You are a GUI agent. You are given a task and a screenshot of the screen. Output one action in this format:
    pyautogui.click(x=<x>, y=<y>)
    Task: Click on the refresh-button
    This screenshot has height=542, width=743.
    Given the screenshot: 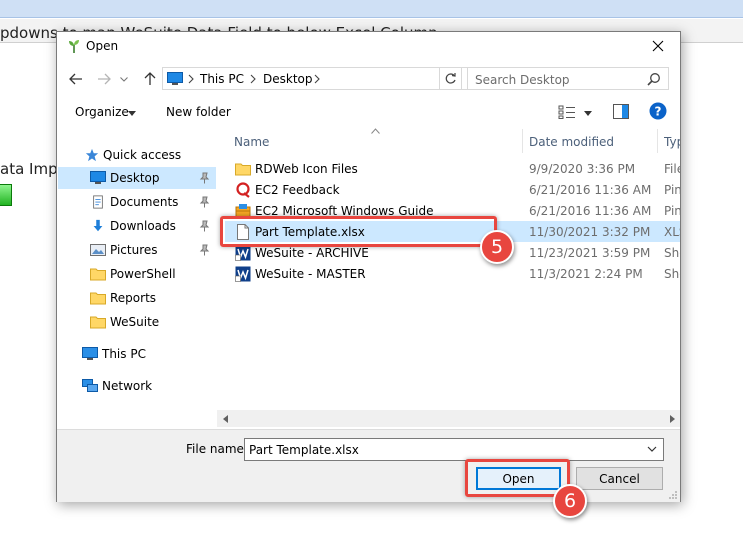 What is the action you would take?
    pyautogui.click(x=450, y=78)
    